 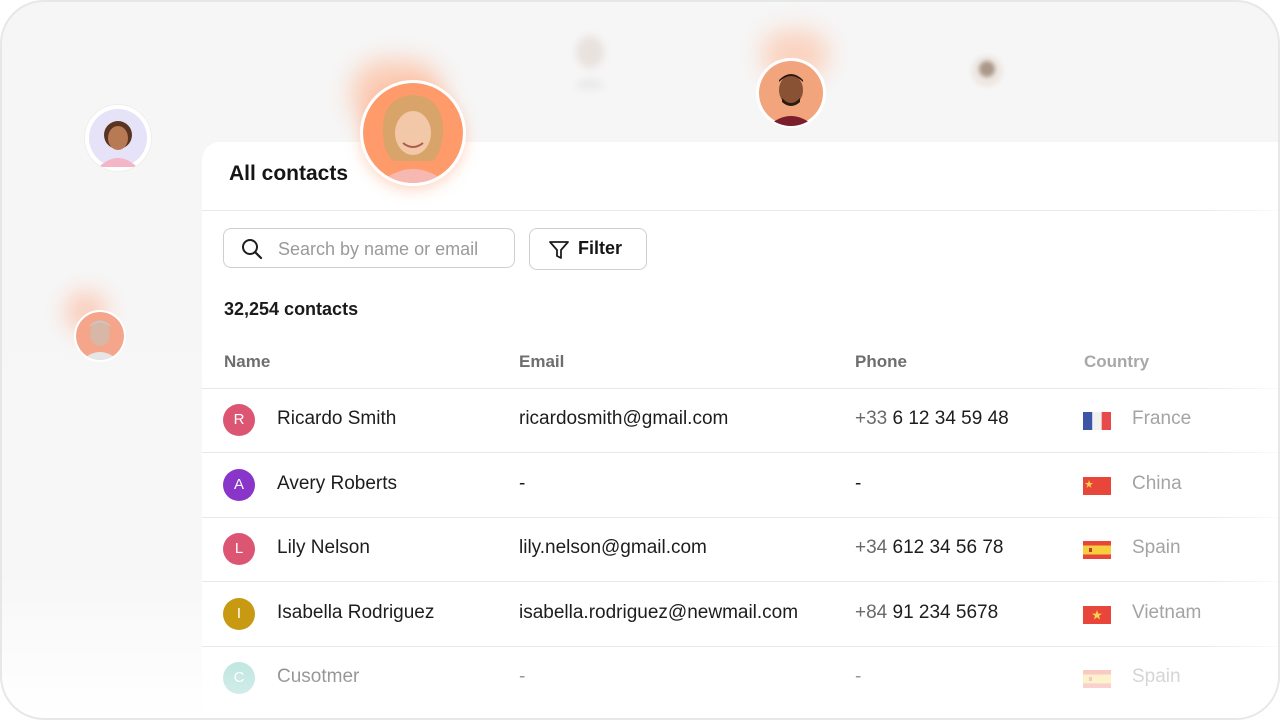 I want to click on search-input, so click(x=393, y=249).